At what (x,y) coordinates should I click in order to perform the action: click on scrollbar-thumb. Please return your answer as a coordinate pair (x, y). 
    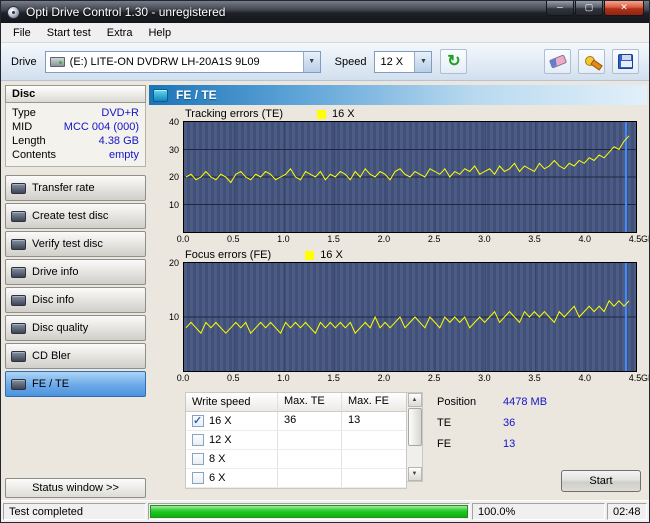
    Looking at the image, I should click on (414, 427).